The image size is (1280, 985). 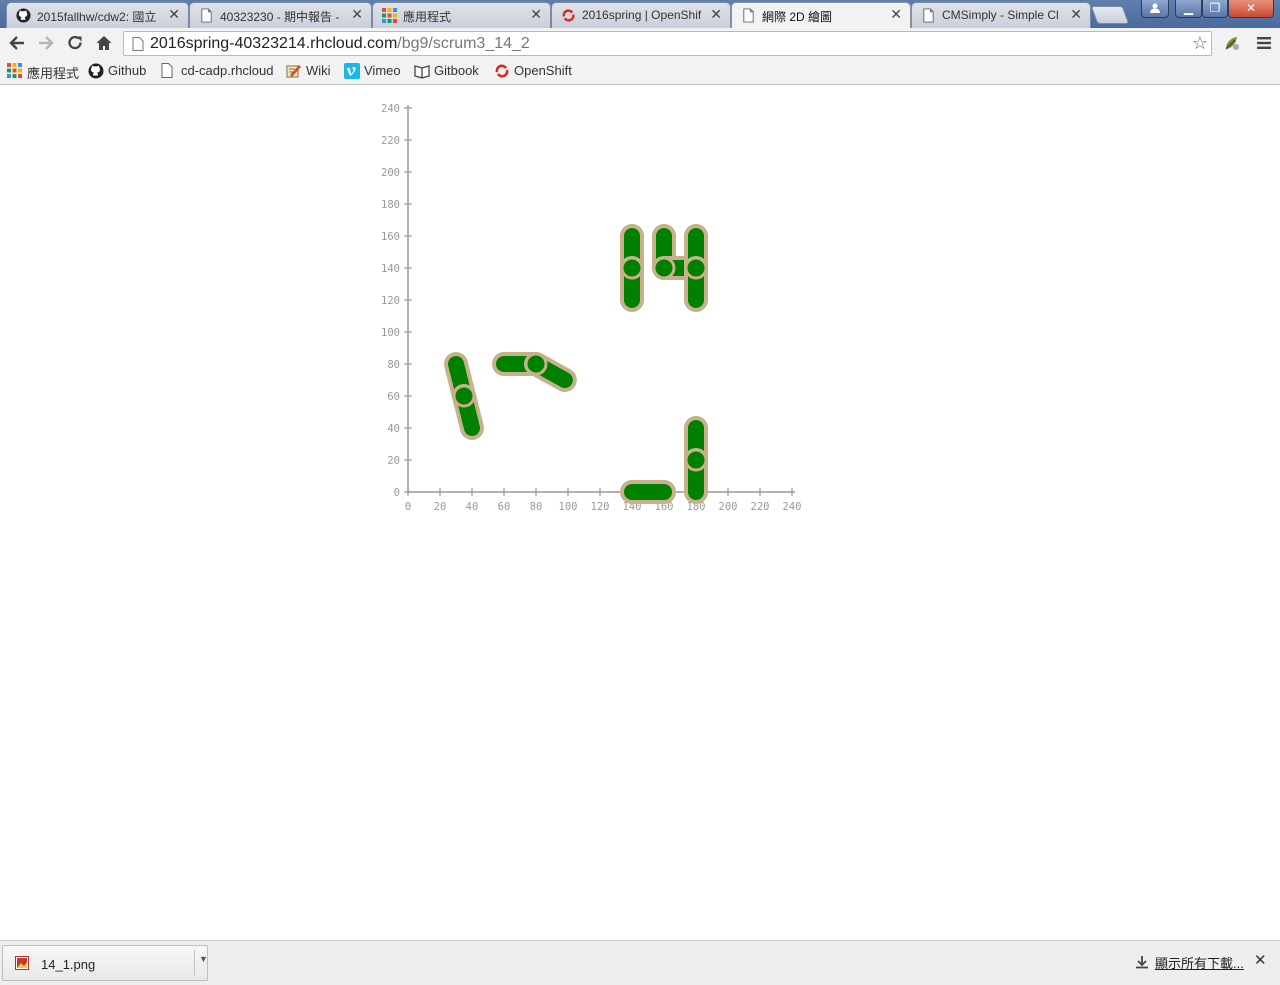 I want to click on minimize-icon: ▁, so click(x=1188, y=8).